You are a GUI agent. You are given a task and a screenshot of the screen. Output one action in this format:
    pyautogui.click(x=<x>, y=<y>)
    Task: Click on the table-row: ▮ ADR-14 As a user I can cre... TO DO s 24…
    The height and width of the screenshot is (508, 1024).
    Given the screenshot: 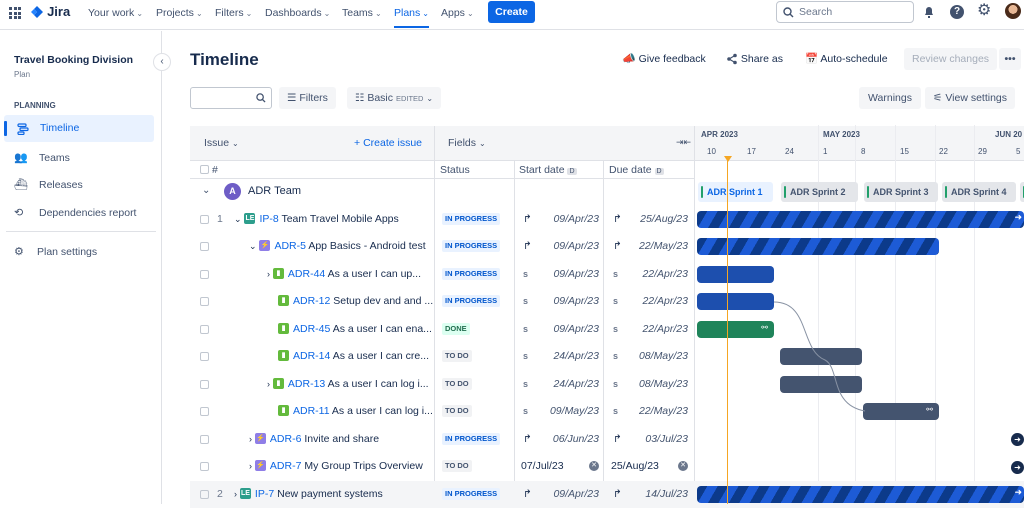 What is the action you would take?
    pyautogui.click(x=607, y=356)
    